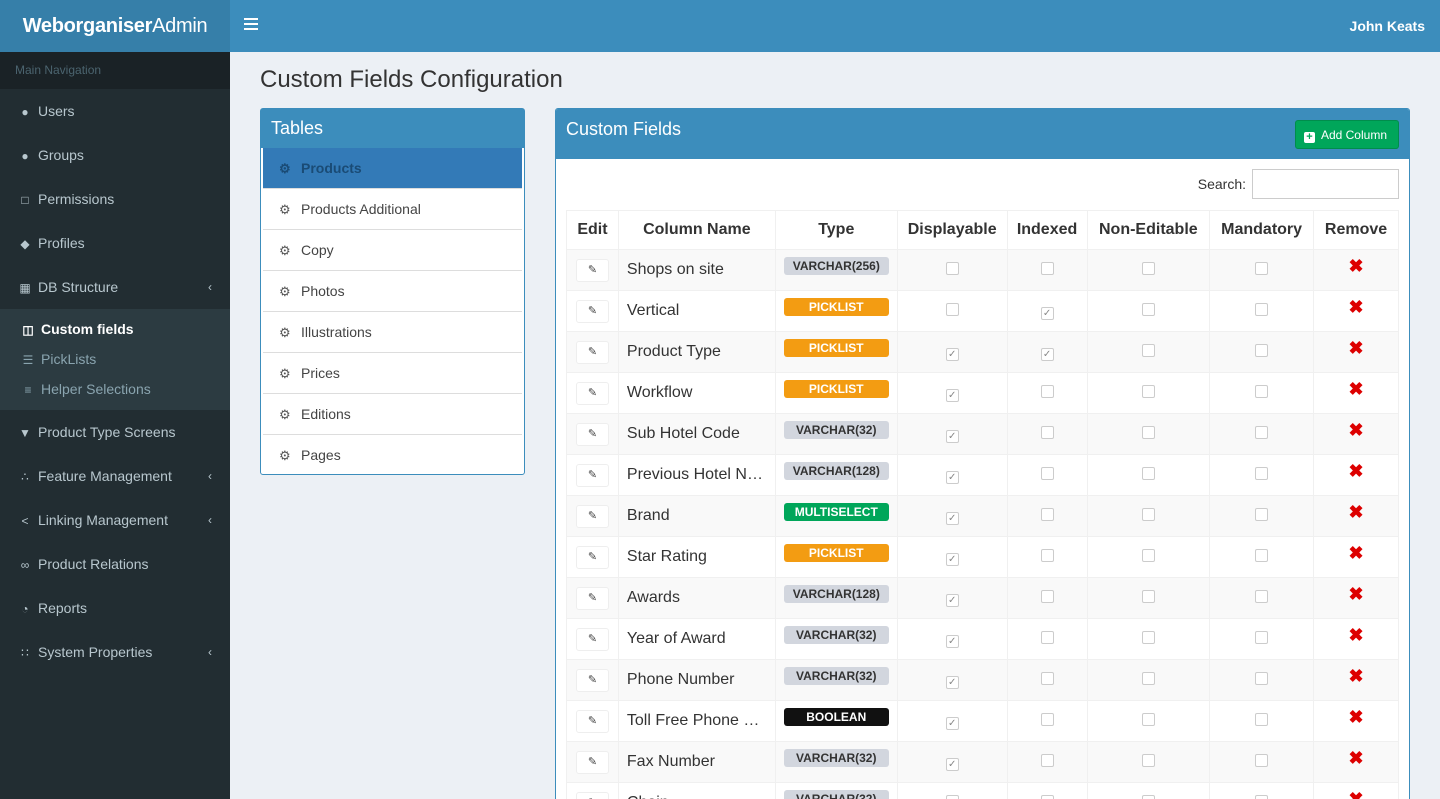  Describe the element at coordinates (592, 230) in the screenshot. I see `column-header-edit: Edit` at that location.